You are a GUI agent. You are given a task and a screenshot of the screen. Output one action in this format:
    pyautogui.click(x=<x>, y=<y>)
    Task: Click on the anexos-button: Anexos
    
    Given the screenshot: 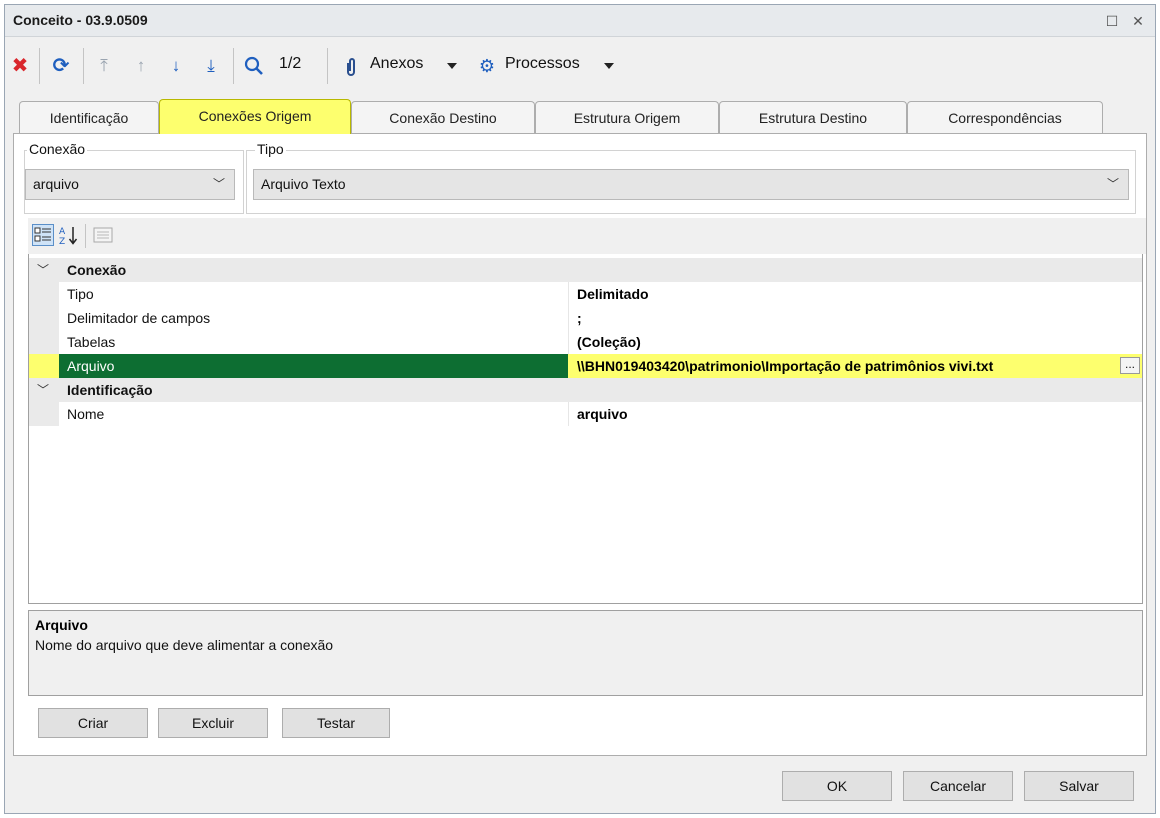 What is the action you would take?
    pyautogui.click(x=396, y=64)
    